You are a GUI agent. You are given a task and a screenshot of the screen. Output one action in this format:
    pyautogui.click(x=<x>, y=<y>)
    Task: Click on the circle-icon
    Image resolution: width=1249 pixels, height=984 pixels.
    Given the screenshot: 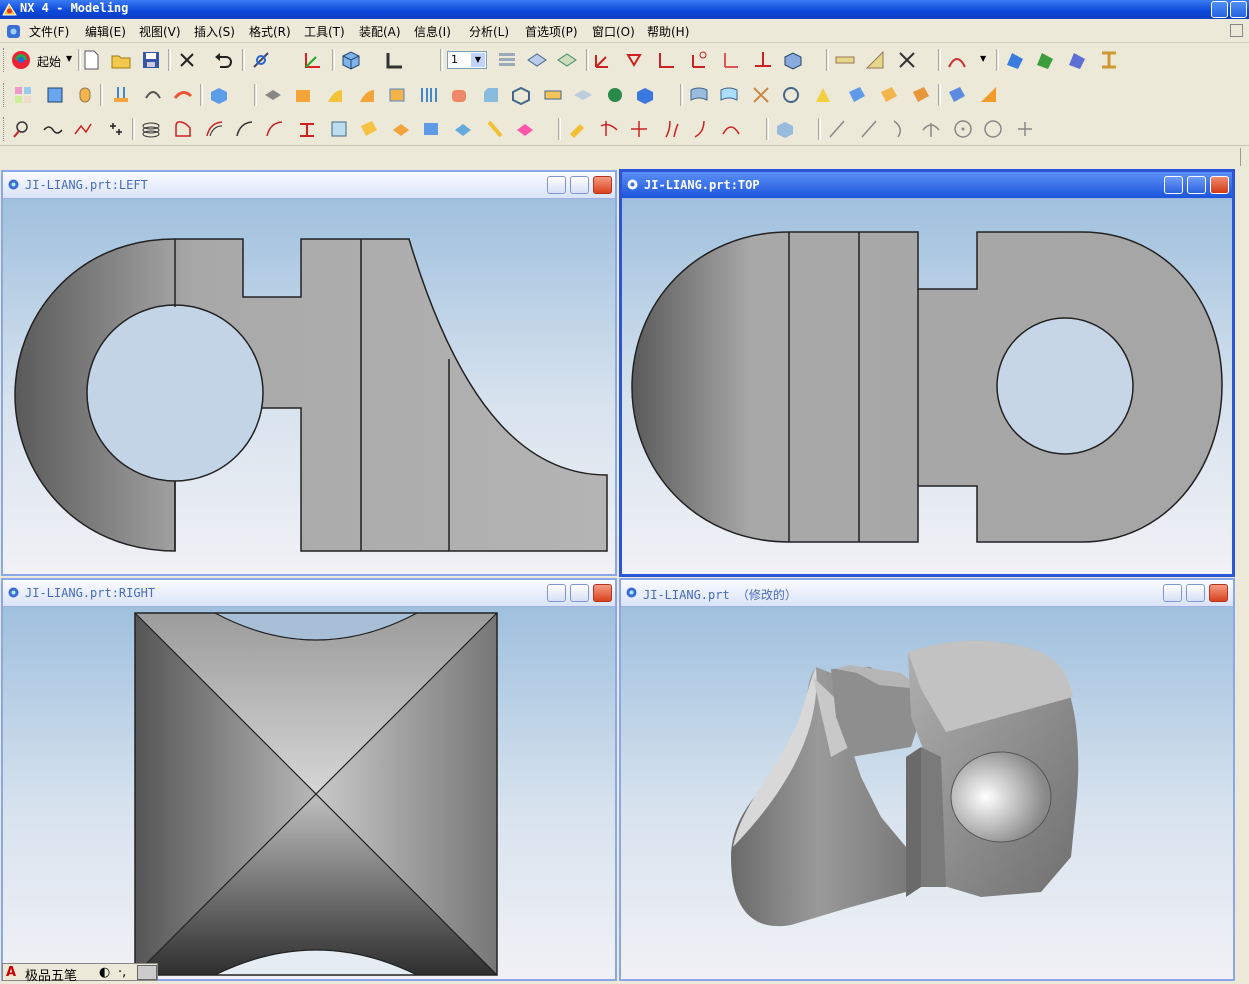 What is the action you would take?
    pyautogui.click(x=993, y=129)
    